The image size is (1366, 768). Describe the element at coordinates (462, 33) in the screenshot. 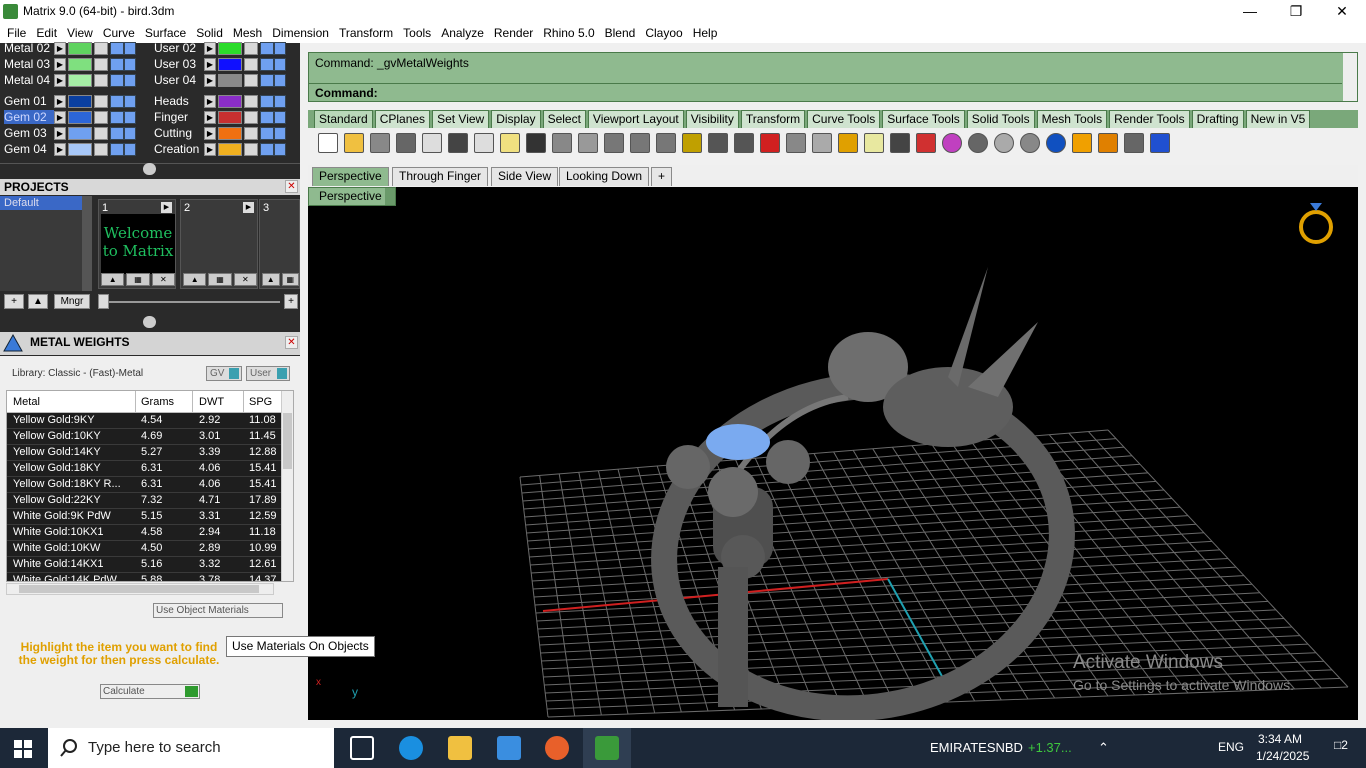

I see `menu-analyze: Analyze` at that location.